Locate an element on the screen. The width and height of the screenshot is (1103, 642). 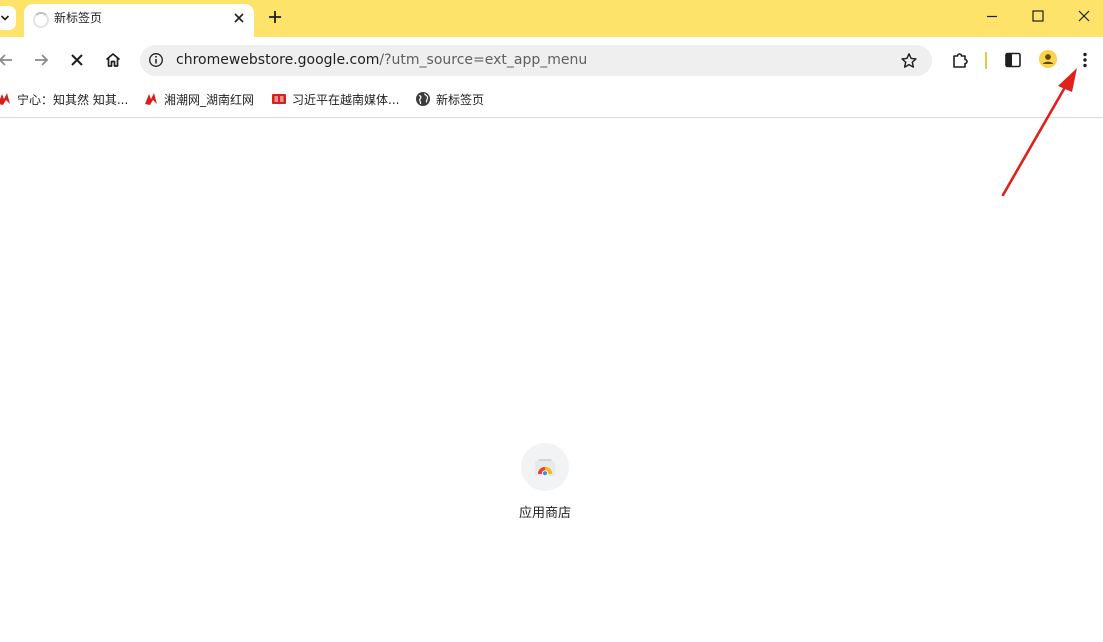
forward-arrow-icon is located at coordinates (41, 60).